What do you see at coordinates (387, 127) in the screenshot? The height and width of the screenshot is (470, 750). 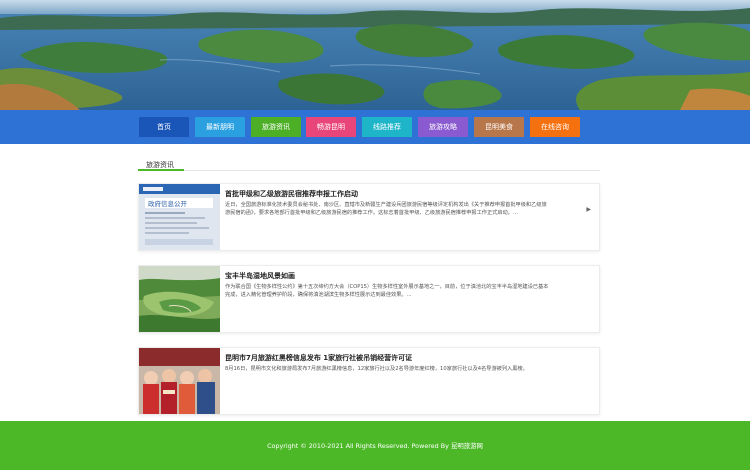 I see `nav-item-routes: 线路推荐` at bounding box center [387, 127].